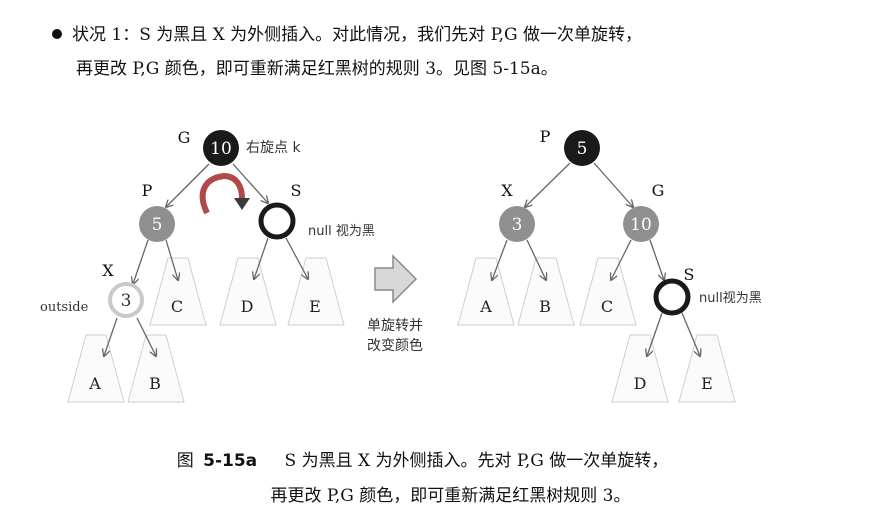 Image resolution: width=877 pixels, height=525 pixels. I want to click on rotate-right-arrow-icon, so click(222, 193).